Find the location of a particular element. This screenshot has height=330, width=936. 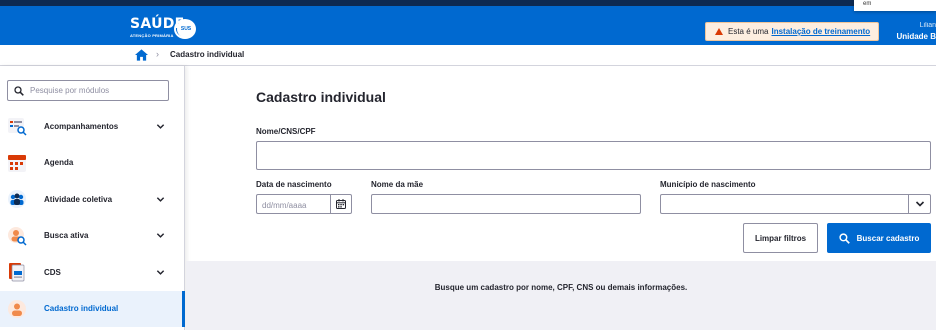

sidebar-item-cds: CDS is located at coordinates (92, 272).